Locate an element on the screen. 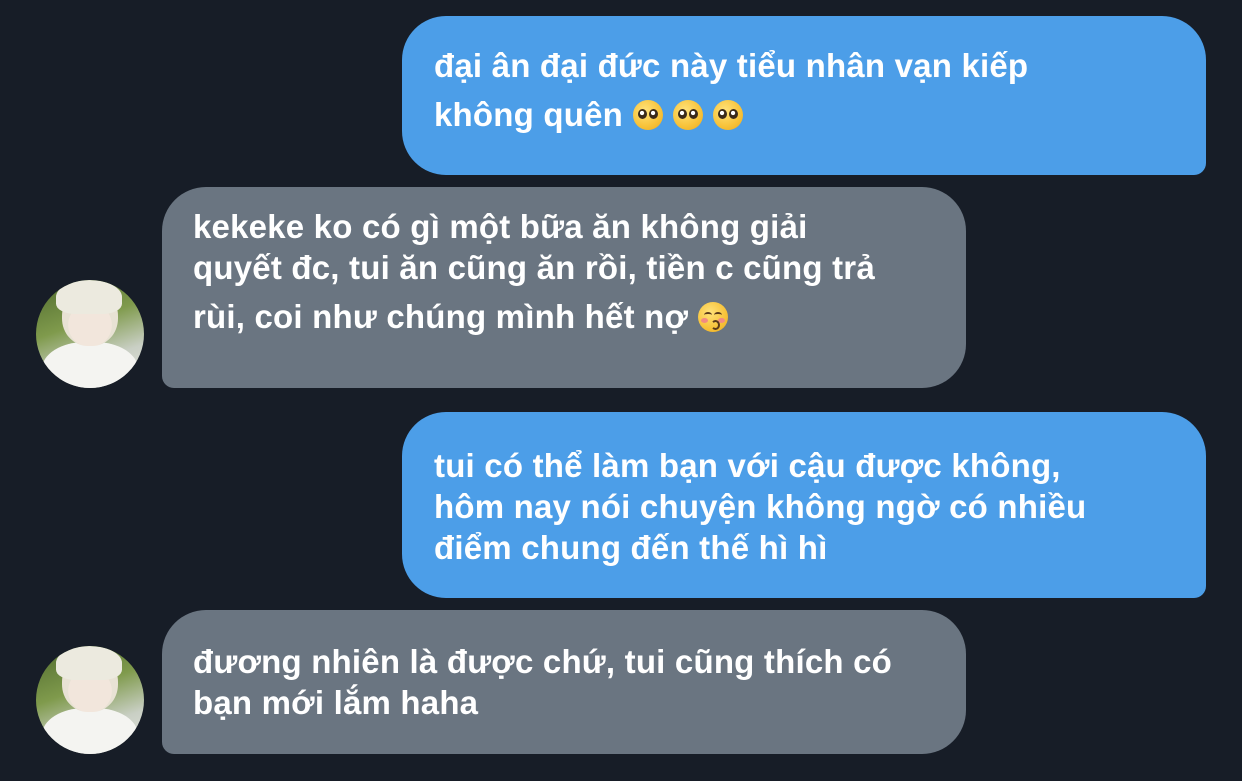 The image size is (1242, 781). message-line-with-emoji: không quên is located at coordinates (820, 114).